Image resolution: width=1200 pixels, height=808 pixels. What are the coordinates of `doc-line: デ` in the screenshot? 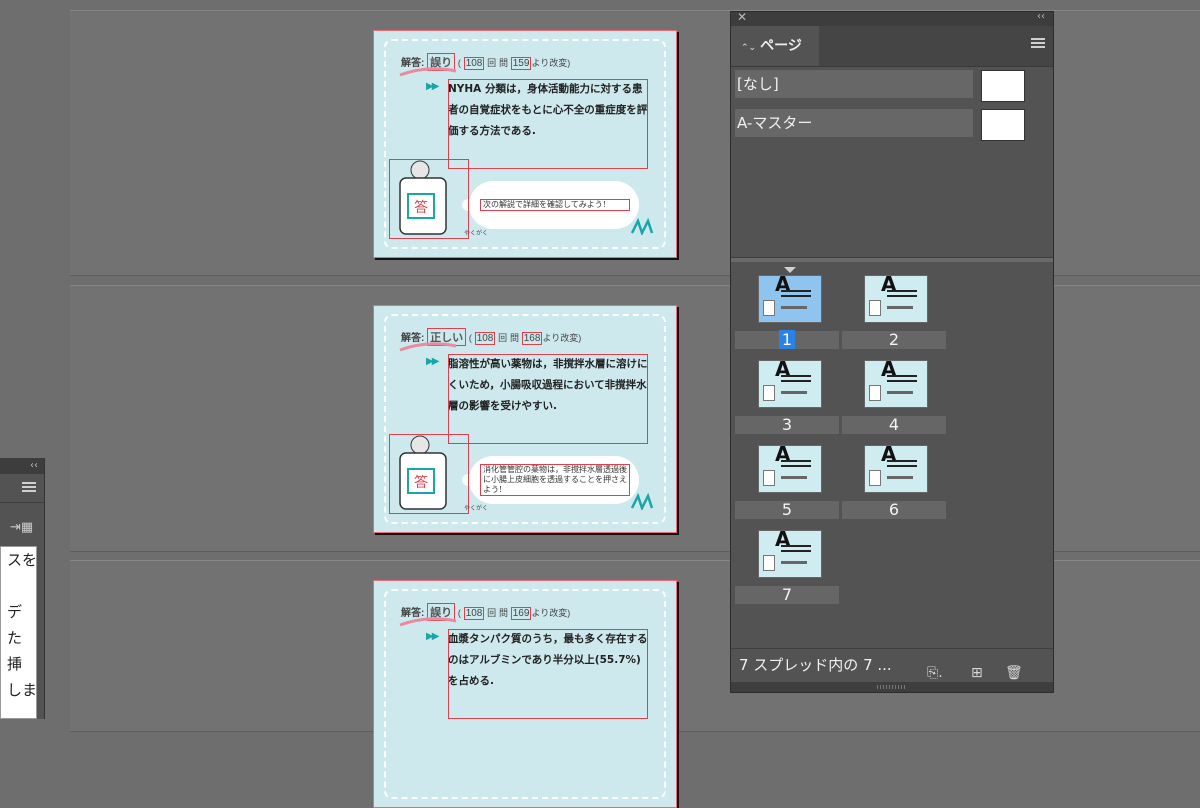 It's located at (15, 612).